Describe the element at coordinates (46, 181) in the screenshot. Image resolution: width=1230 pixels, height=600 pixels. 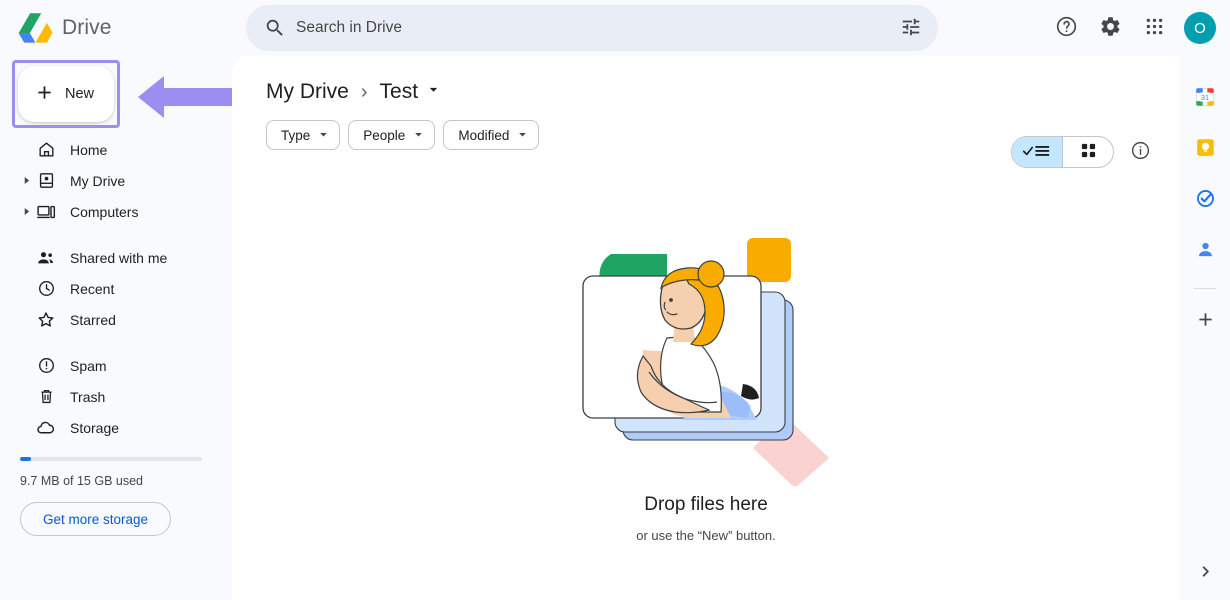
I see `my-drive-icon` at that location.